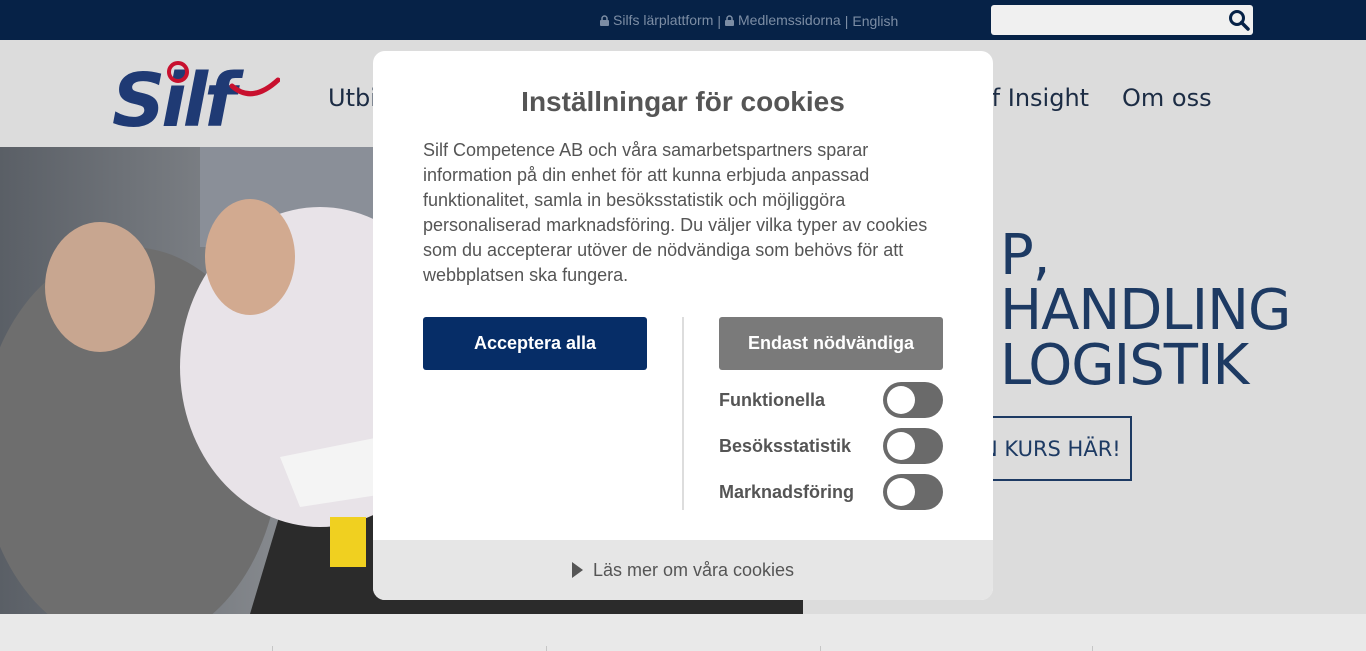  What do you see at coordinates (772, 400) in the screenshot?
I see `option-label-functional: Funktionella` at bounding box center [772, 400].